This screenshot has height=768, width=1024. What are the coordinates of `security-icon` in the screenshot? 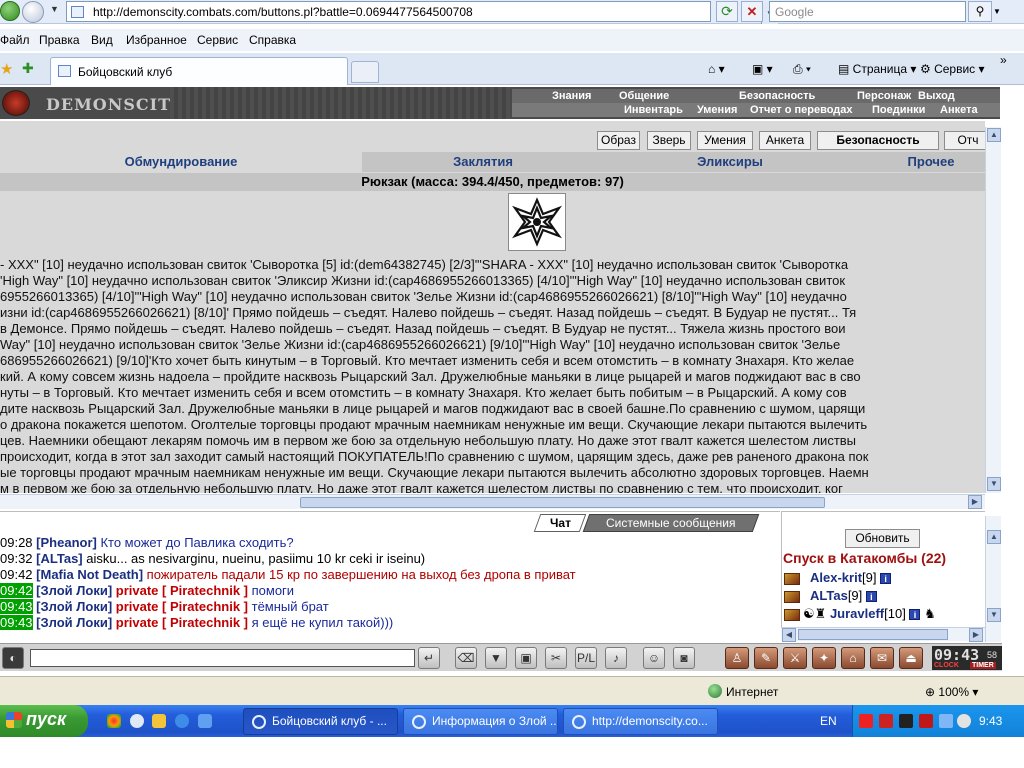 It's located at (964, 721).